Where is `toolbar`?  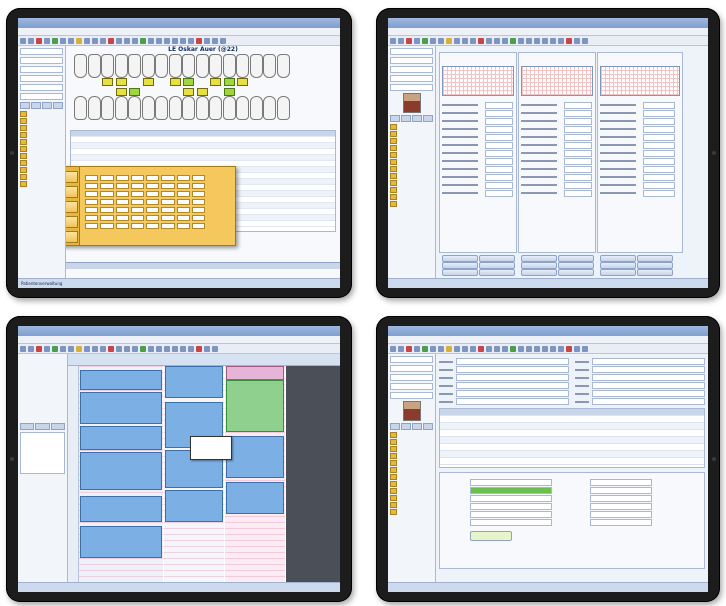 toolbar is located at coordinates (548, 41).